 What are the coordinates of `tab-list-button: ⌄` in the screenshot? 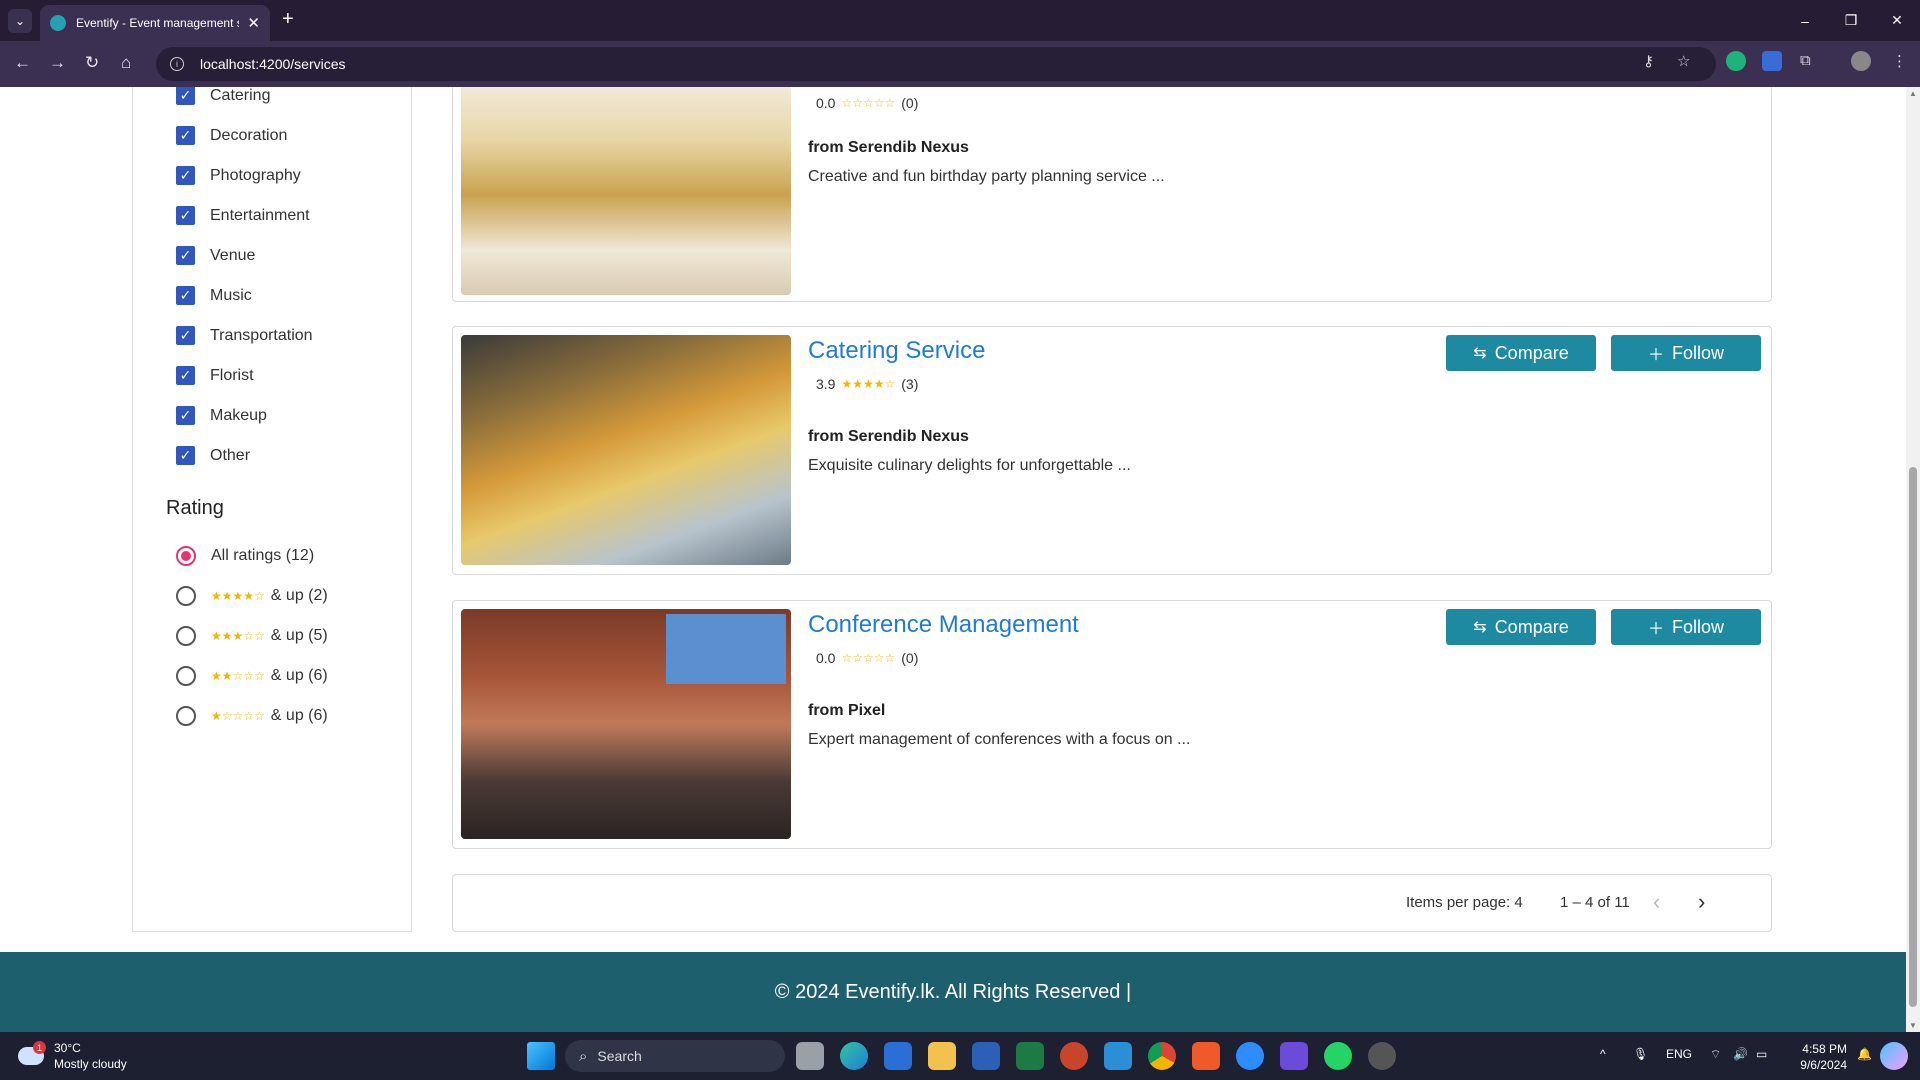 It's located at (20, 21).